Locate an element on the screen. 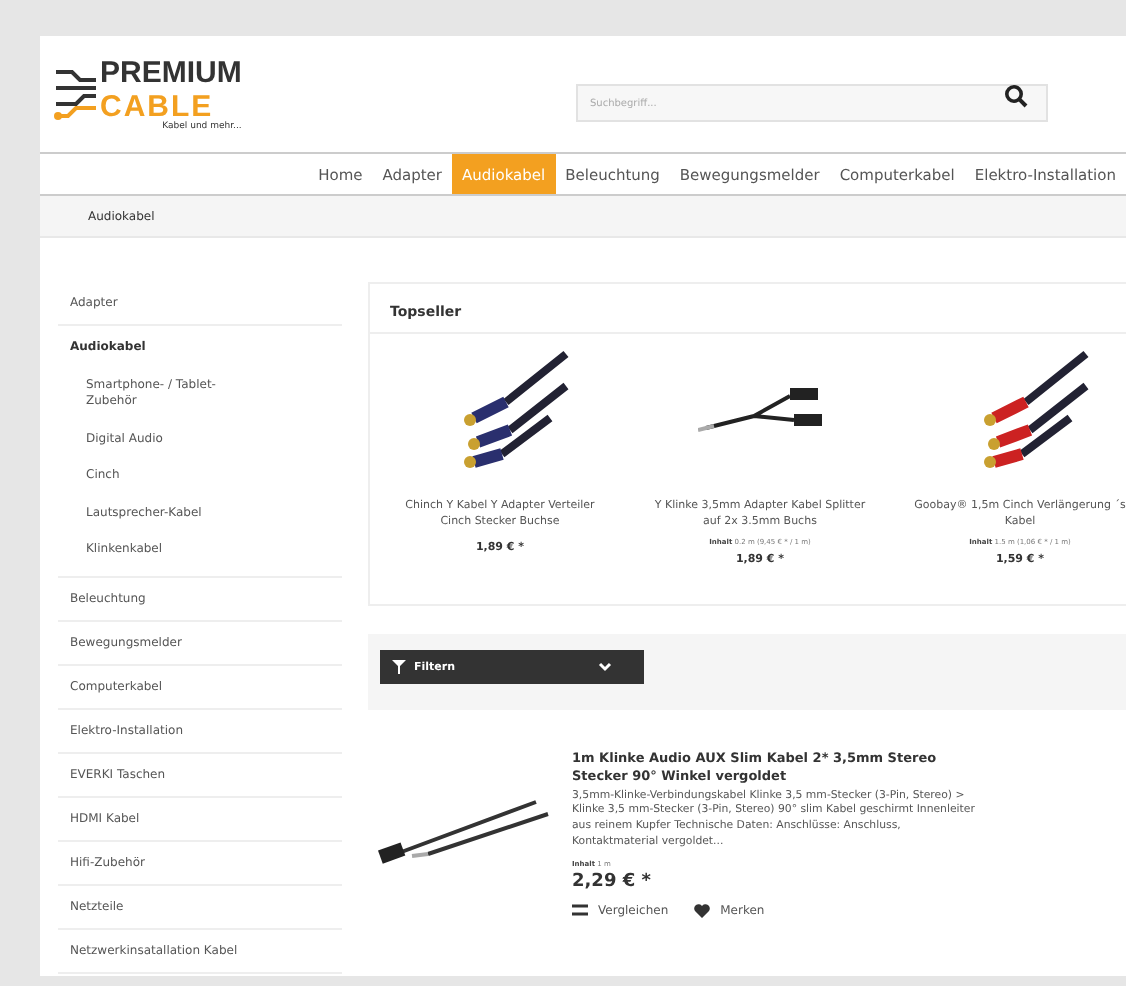 The width and height of the screenshot is (1126, 986). filter-icon is located at coordinates (399, 667).